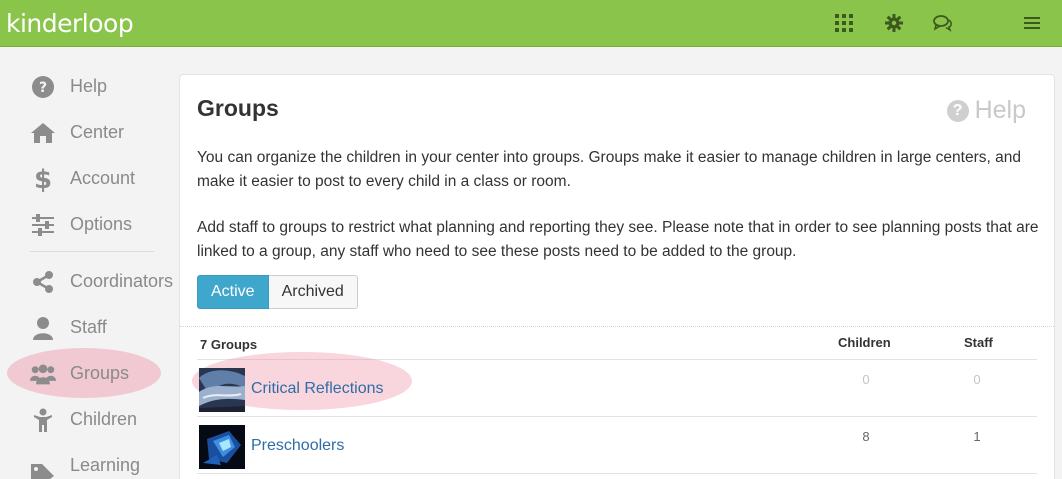 The image size is (1062, 479). What do you see at coordinates (104, 419) in the screenshot?
I see `sidebar-item-label: Children` at bounding box center [104, 419].